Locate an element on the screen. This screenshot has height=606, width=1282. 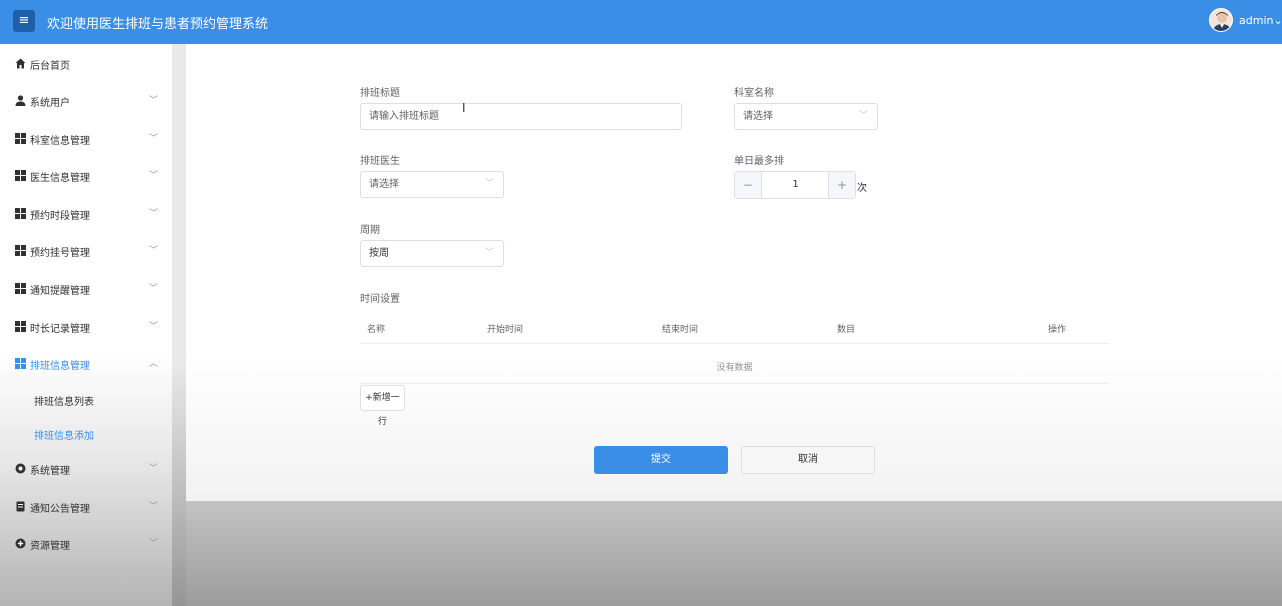
chevron-down-icon: ⌄ is located at coordinates (1277, 20).